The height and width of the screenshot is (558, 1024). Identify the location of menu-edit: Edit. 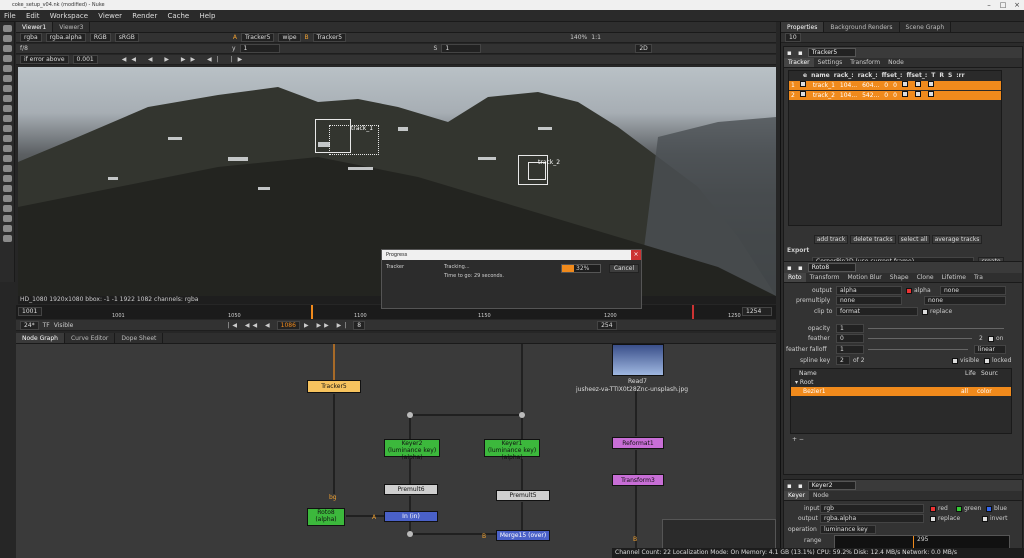
(33, 16).